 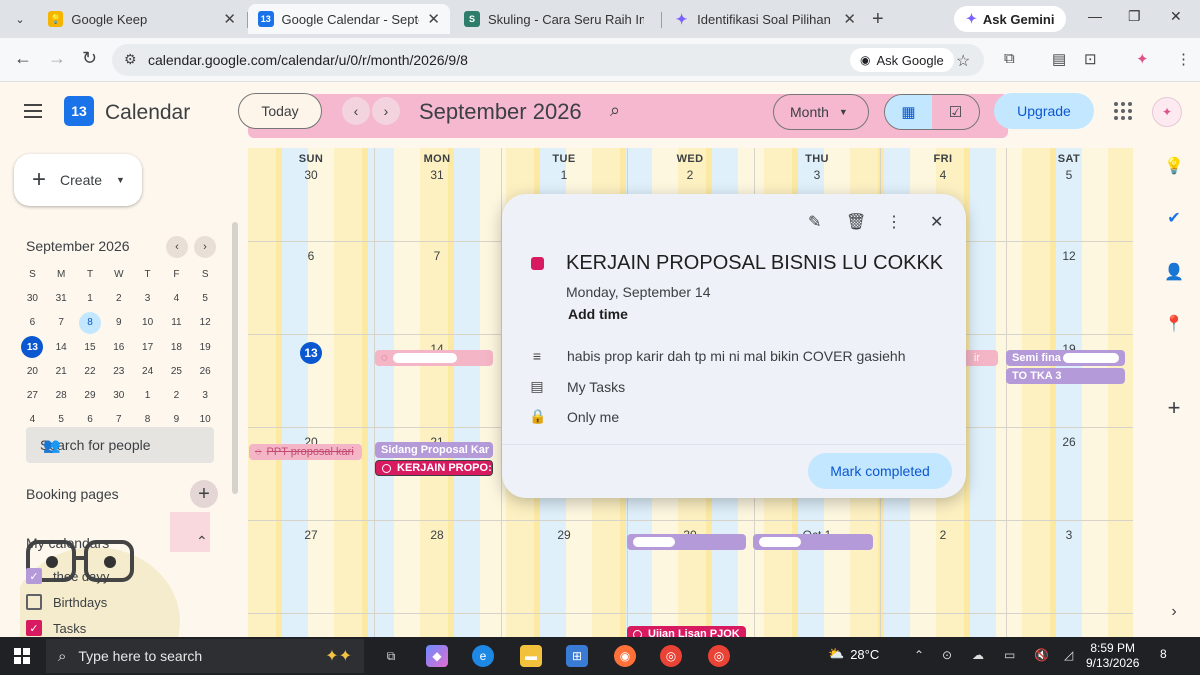 I want to click on mini-day-cell: 24, so click(x=147, y=371).